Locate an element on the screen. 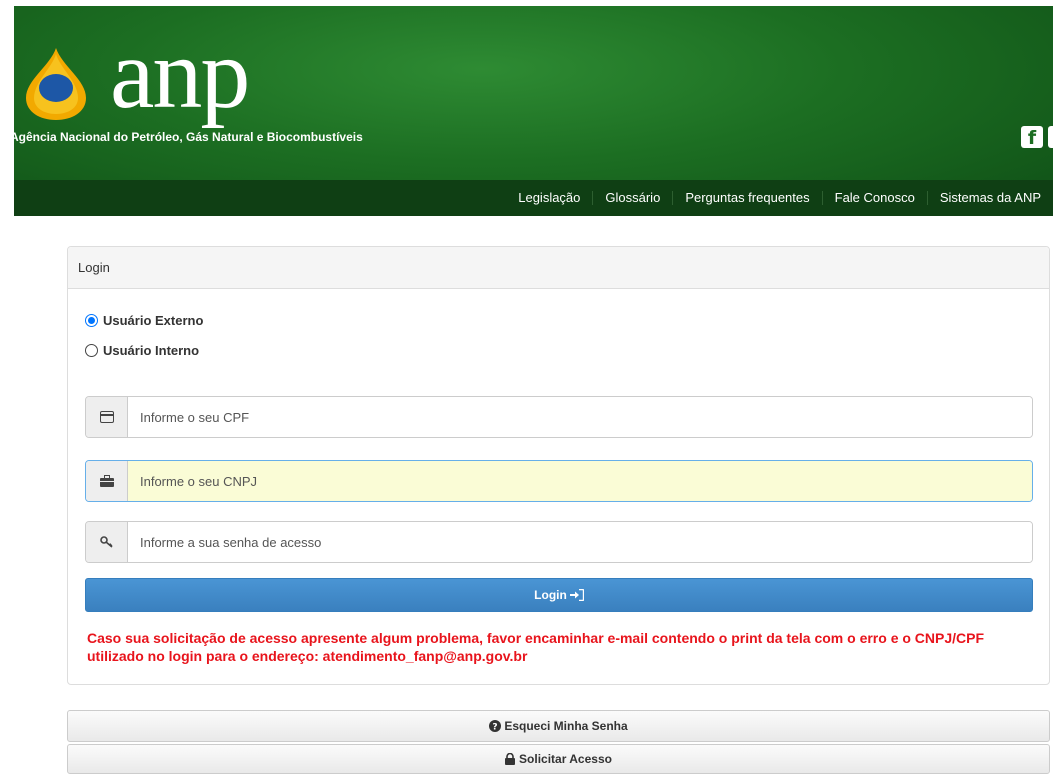  cnpj-input-group is located at coordinates (559, 481).